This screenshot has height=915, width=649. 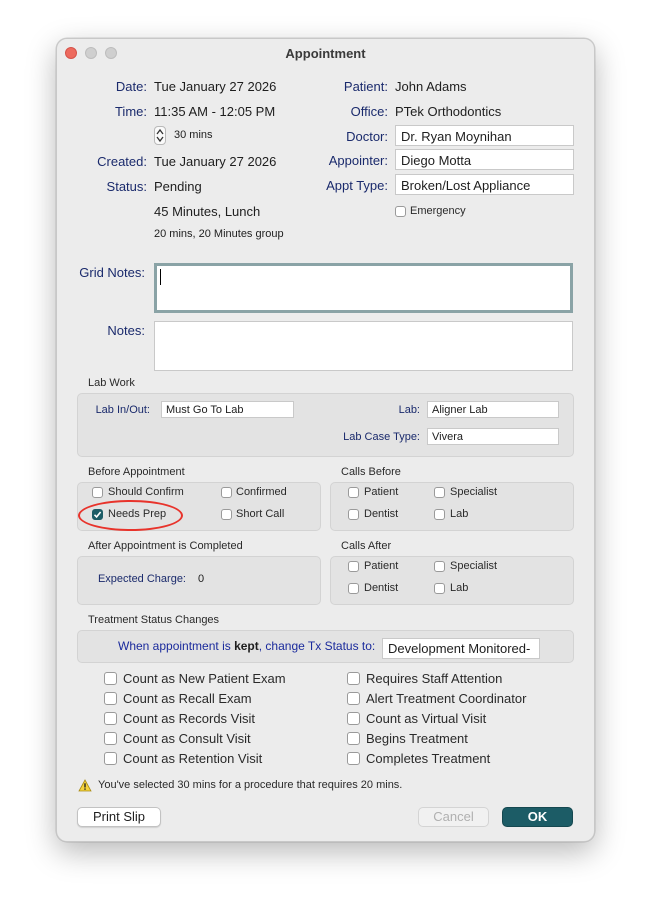 What do you see at coordinates (226, 514) in the screenshot?
I see `short-call-checkbox` at bounding box center [226, 514].